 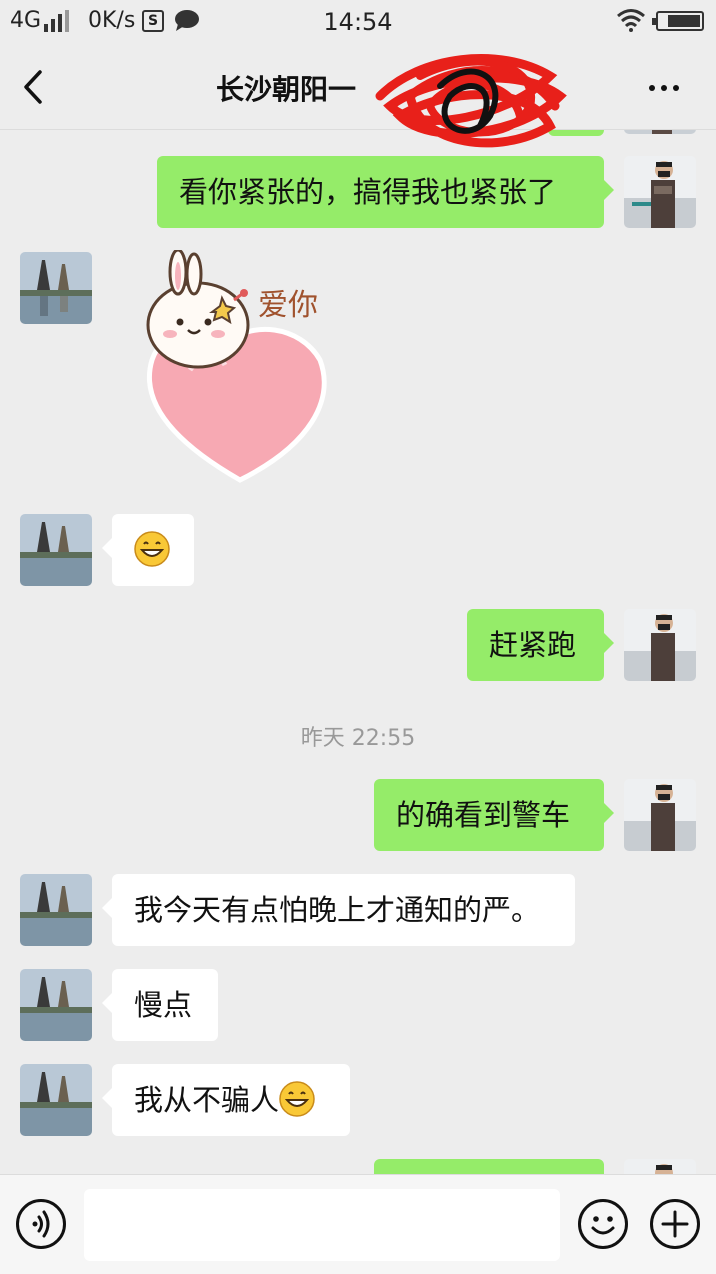 I want to click on battery-icon, so click(x=678, y=21).